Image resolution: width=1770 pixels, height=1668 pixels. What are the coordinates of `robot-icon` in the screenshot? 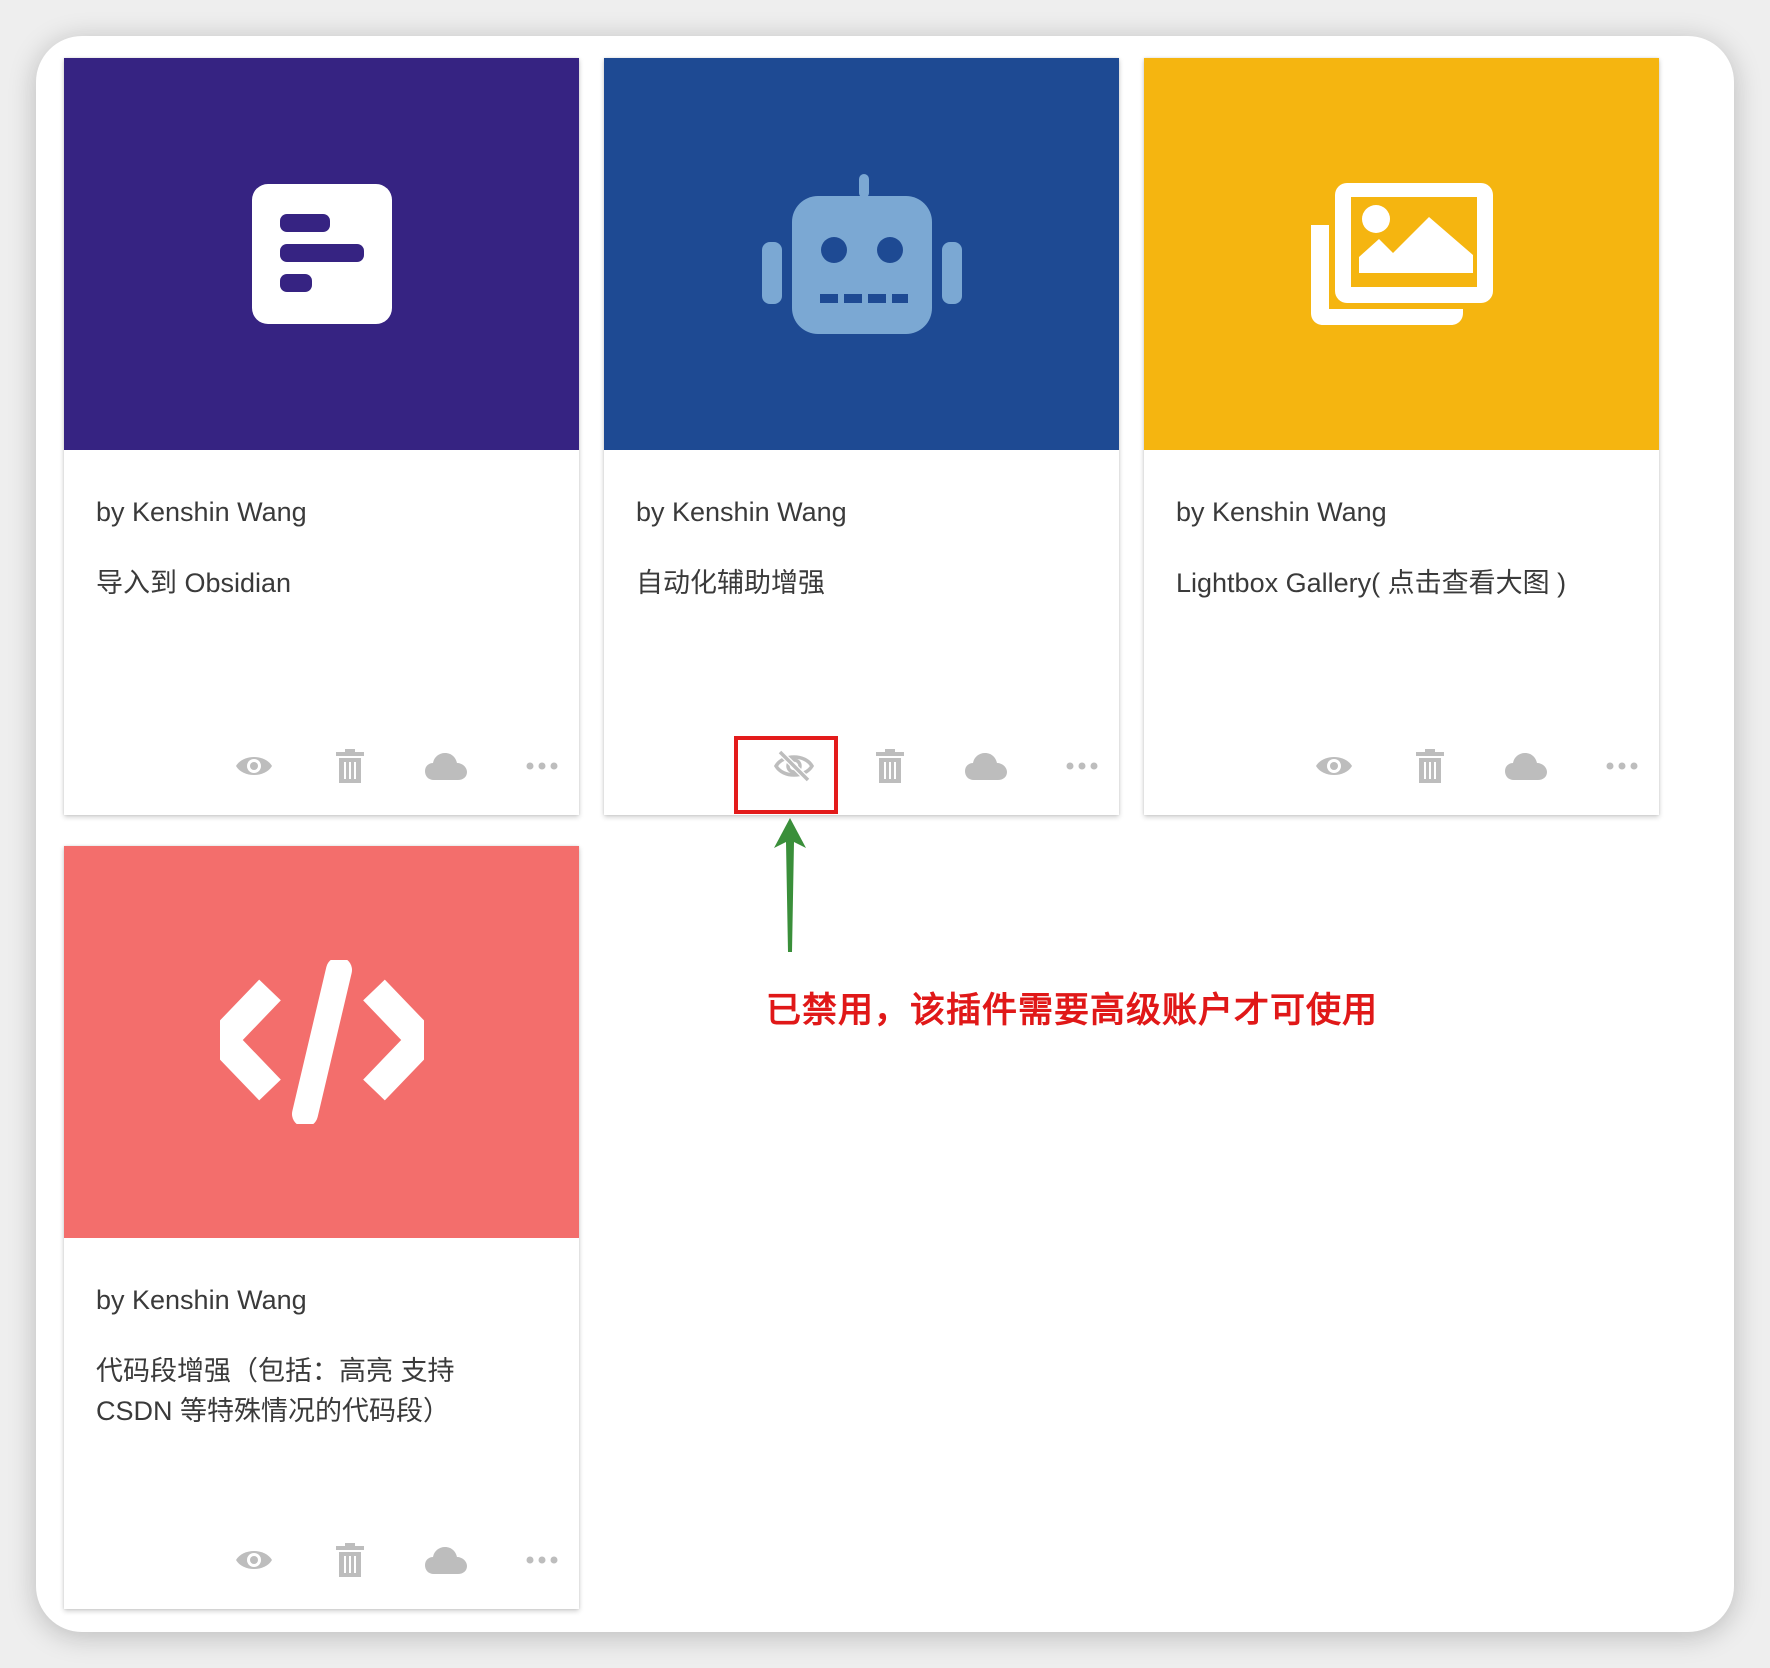 It's located at (861, 254).